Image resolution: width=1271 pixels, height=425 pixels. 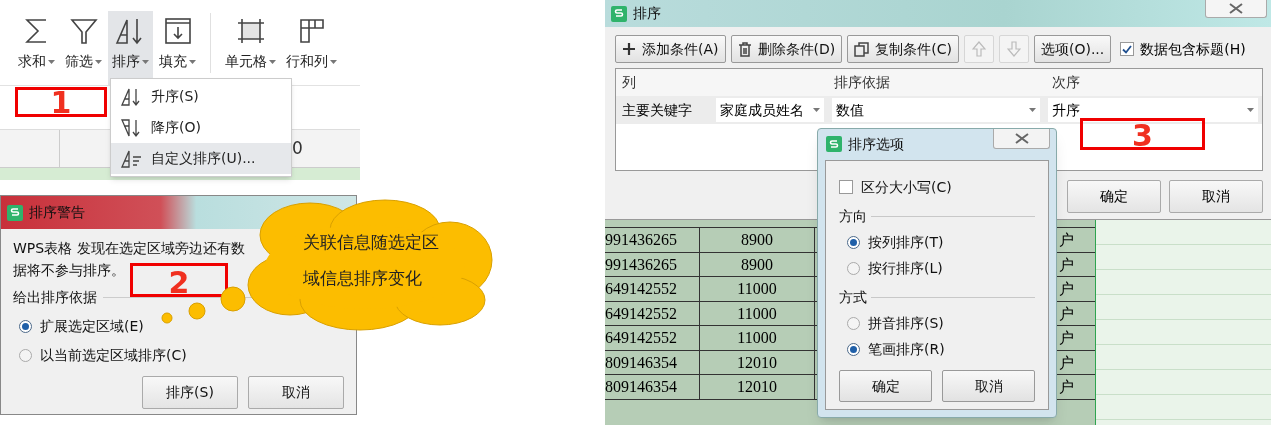 What do you see at coordinates (61, 102) in the screenshot?
I see `annotation-box: 1` at bounding box center [61, 102].